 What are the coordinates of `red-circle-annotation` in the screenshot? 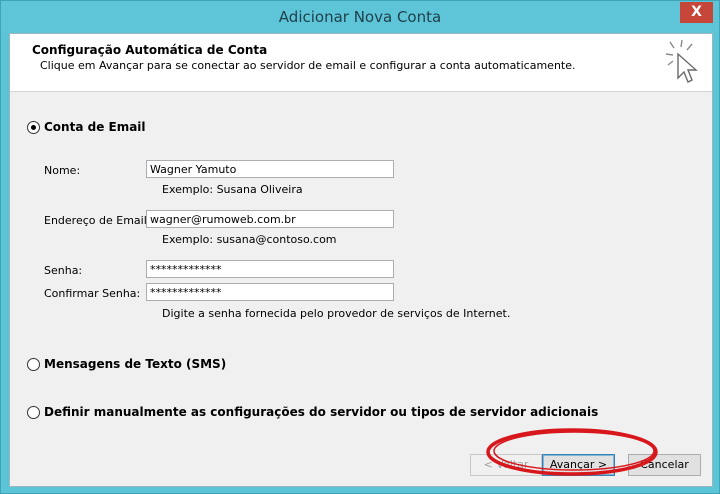 It's located at (572, 452).